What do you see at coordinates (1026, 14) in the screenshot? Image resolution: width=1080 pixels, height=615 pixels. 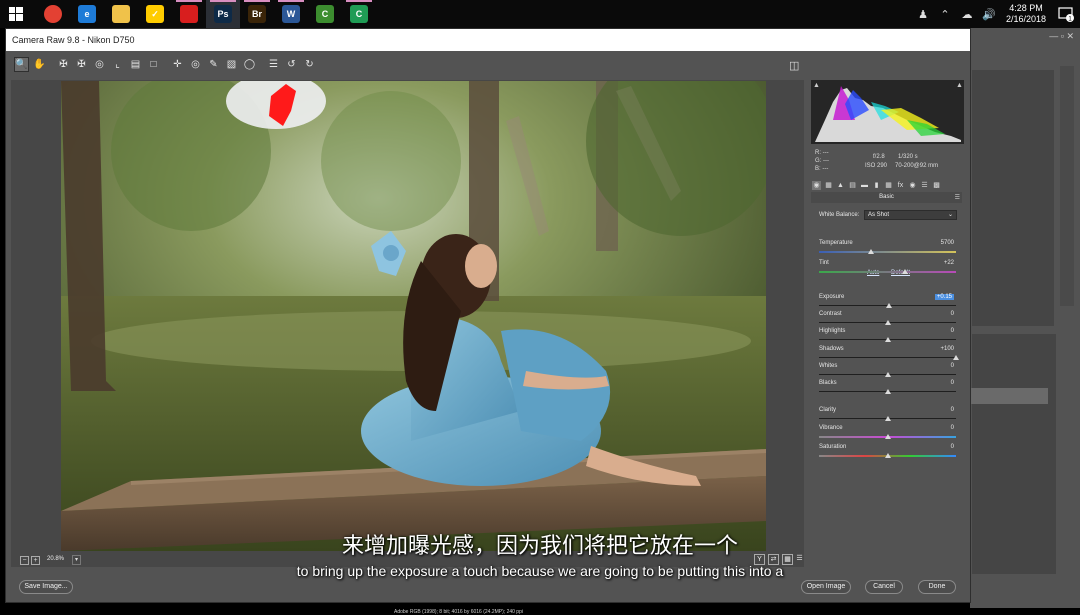 I see `taskbar-clock: 4:28 PM 2/16/2018` at bounding box center [1026, 14].